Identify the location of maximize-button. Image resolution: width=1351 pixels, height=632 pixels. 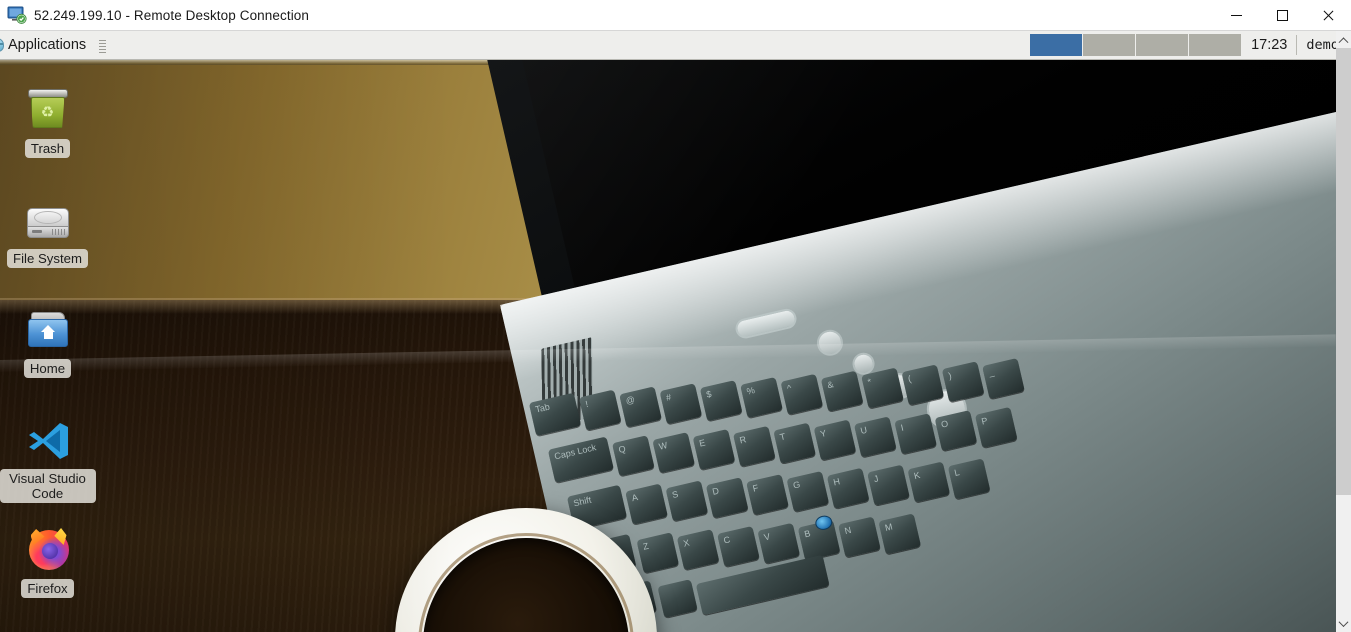
(1282, 15).